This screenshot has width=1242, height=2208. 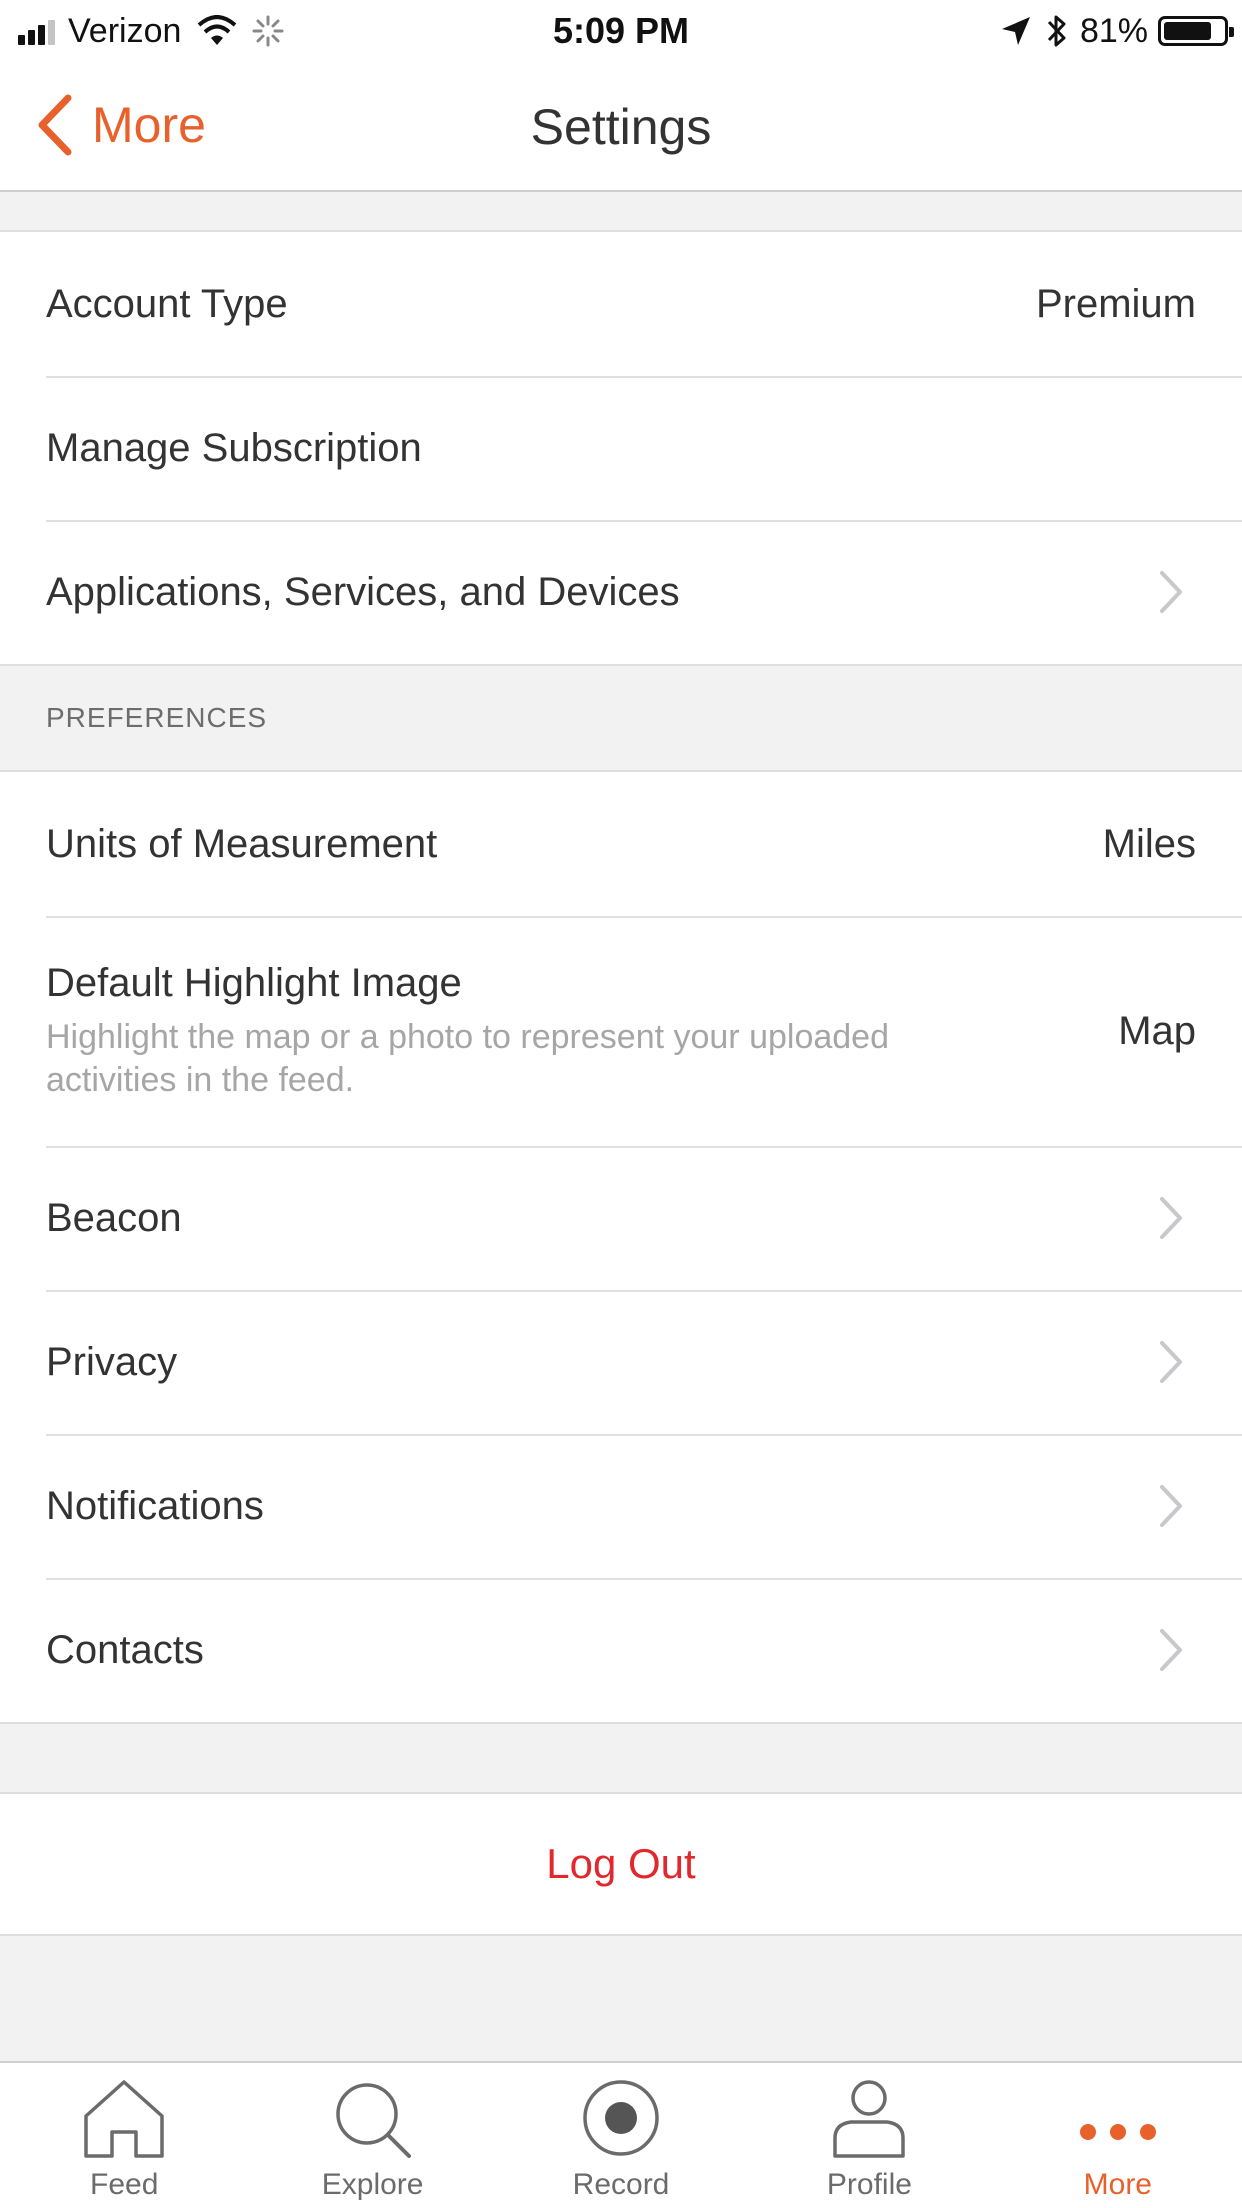 I want to click on tab-profile: Profile, so click(x=869, y=2135).